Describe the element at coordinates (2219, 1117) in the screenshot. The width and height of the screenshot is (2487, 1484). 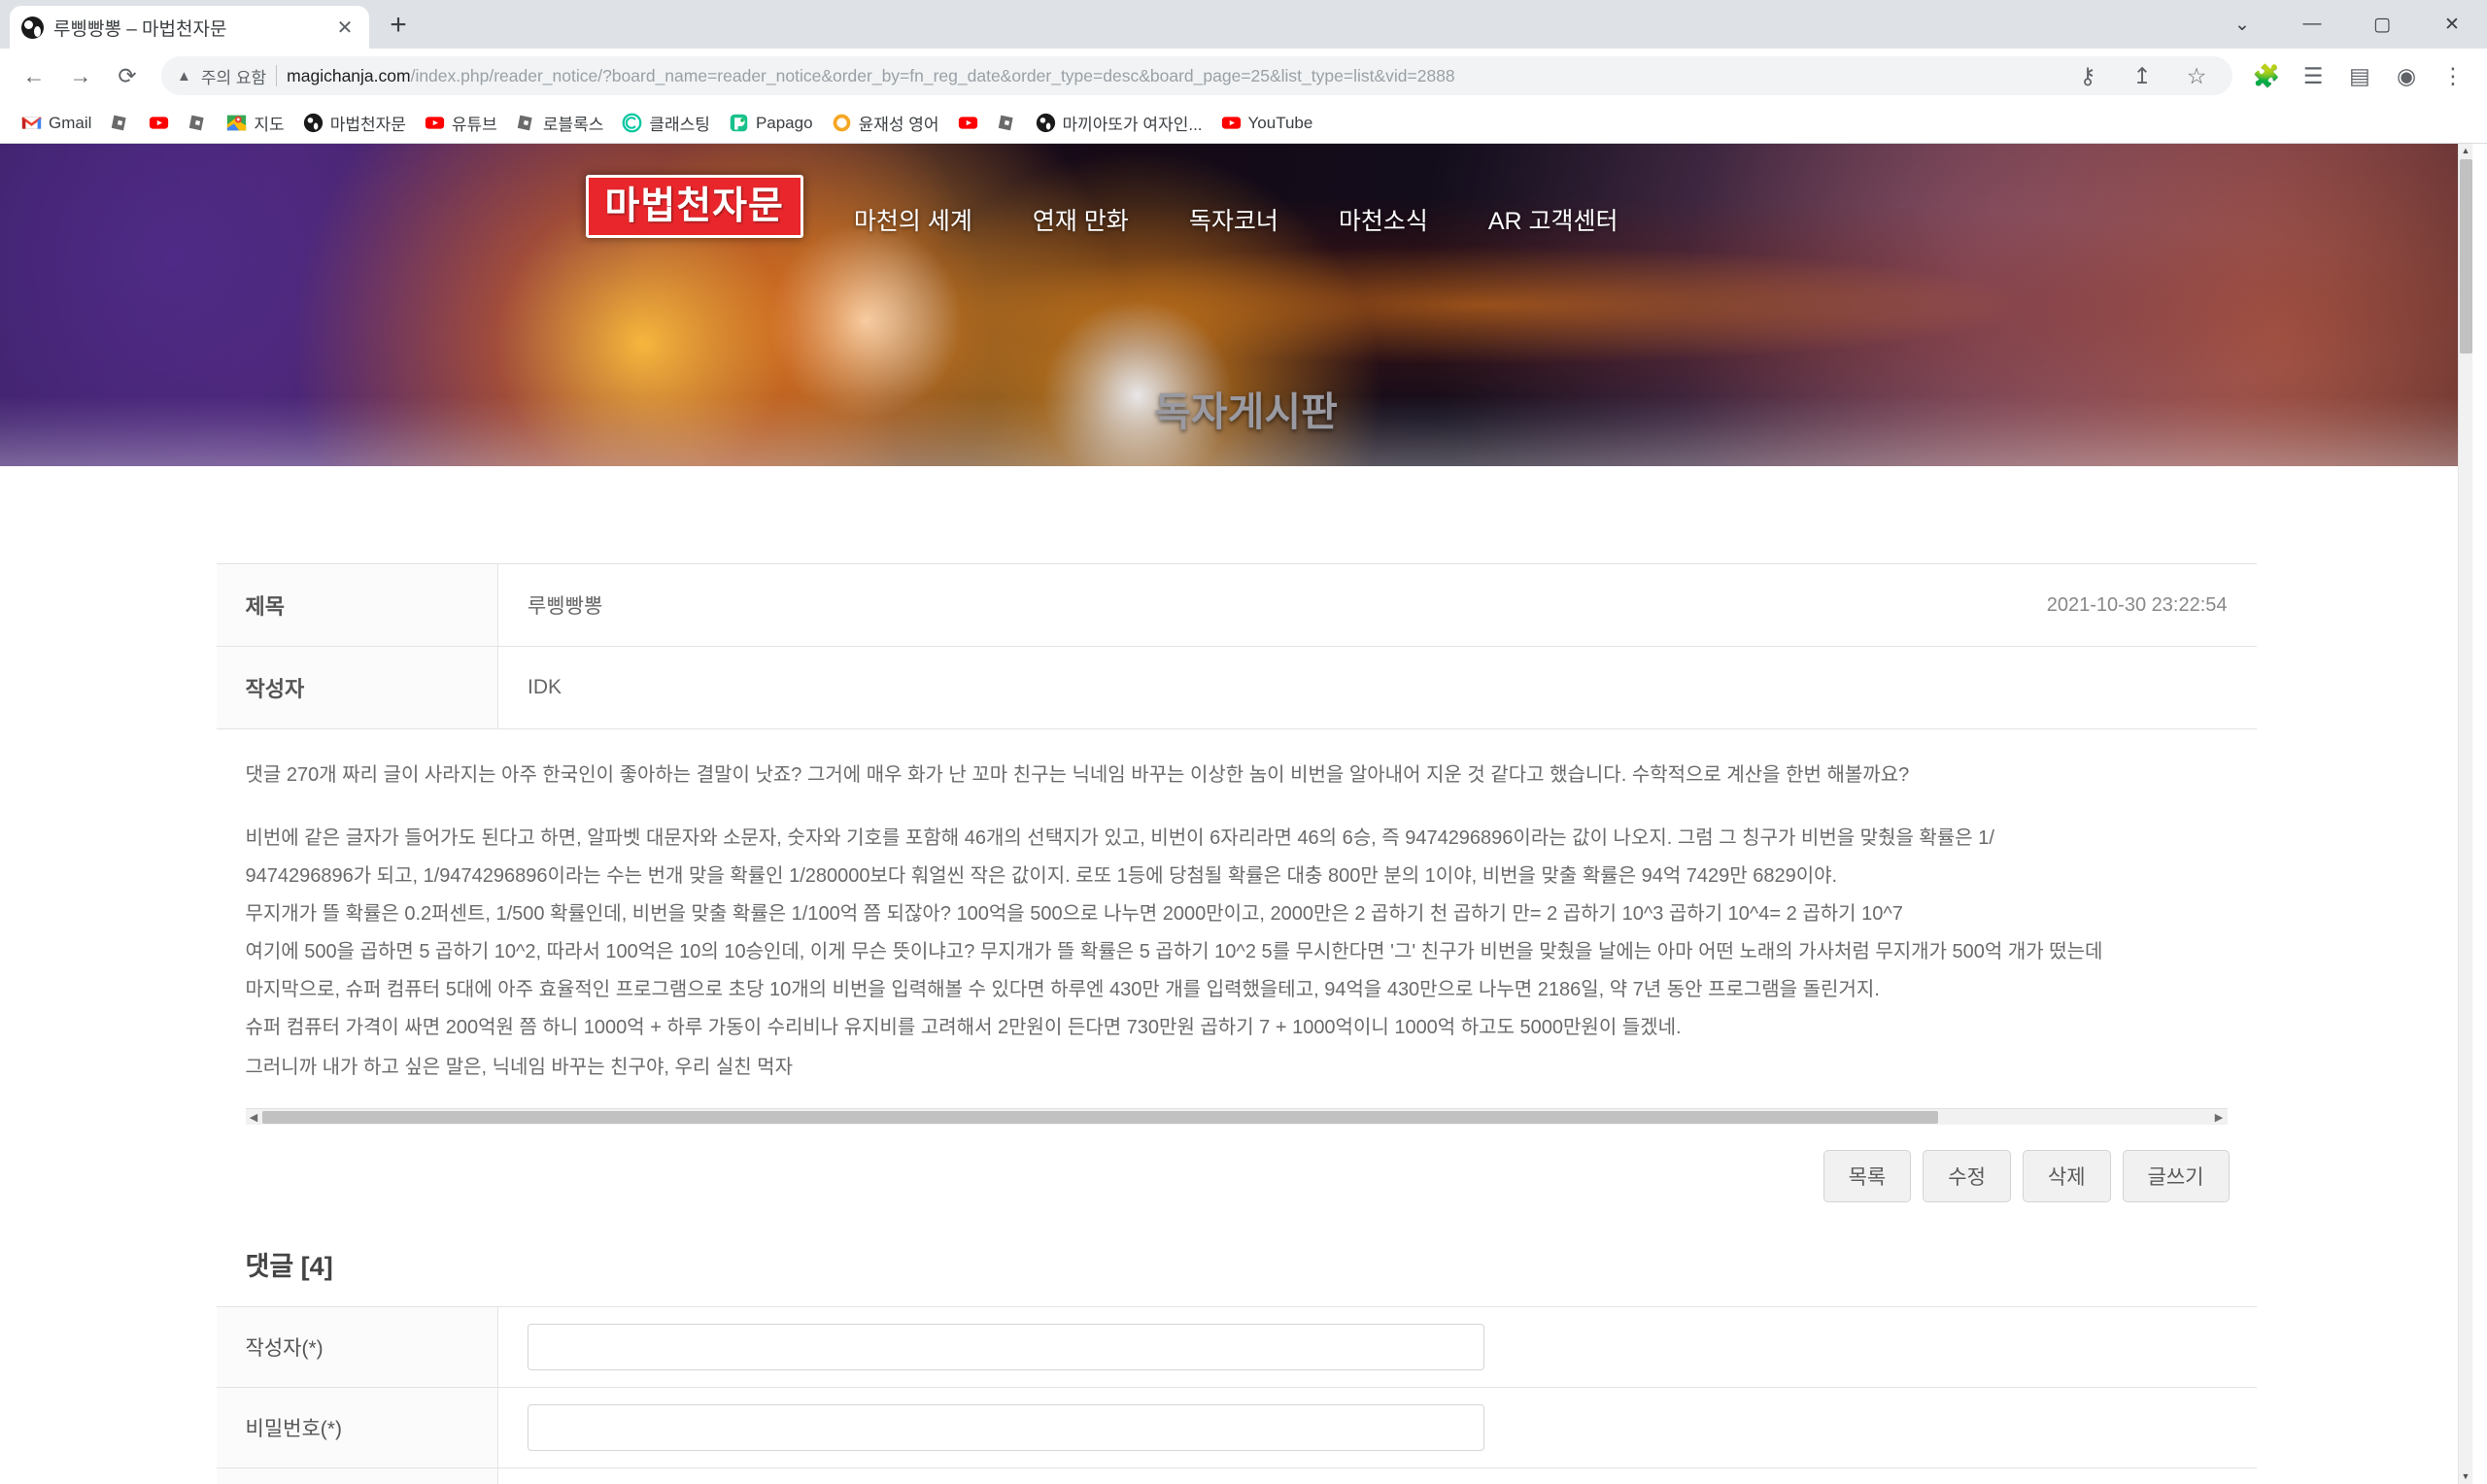
I see `scroll-right-icon: ▶` at that location.